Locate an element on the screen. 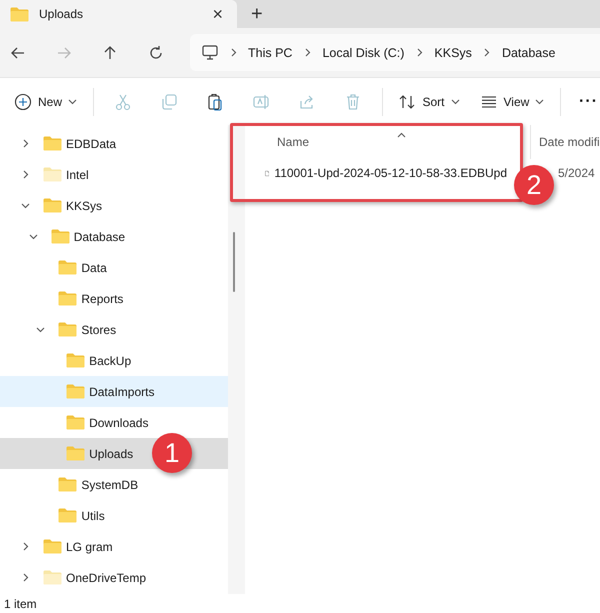 This screenshot has height=613, width=600. tree-item: Intel is located at coordinates (114, 174).